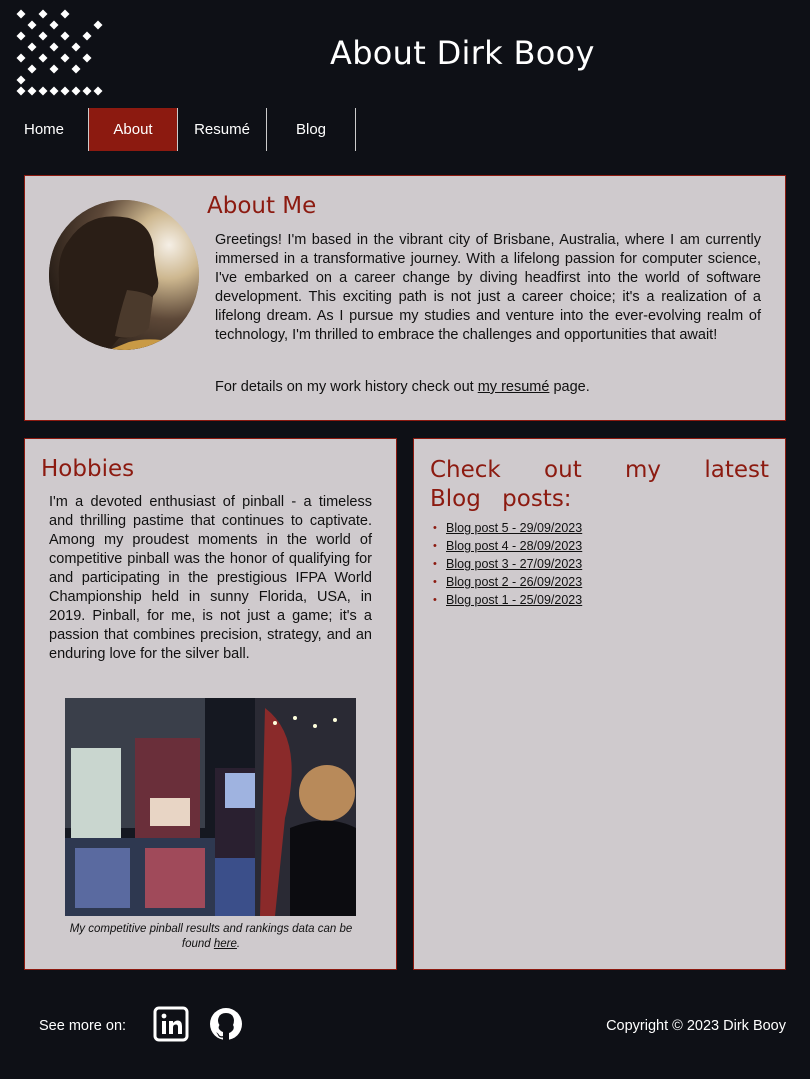 The height and width of the screenshot is (1079, 810). I want to click on diamond-pattern-logo-icon, so click(59, 52).